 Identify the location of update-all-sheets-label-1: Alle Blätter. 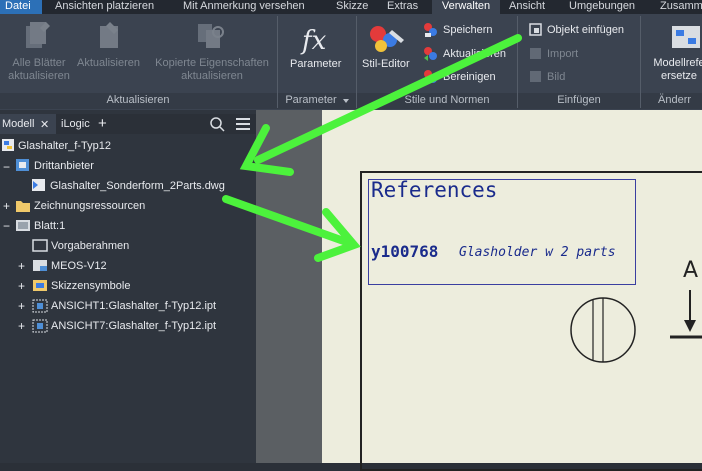
(39, 63).